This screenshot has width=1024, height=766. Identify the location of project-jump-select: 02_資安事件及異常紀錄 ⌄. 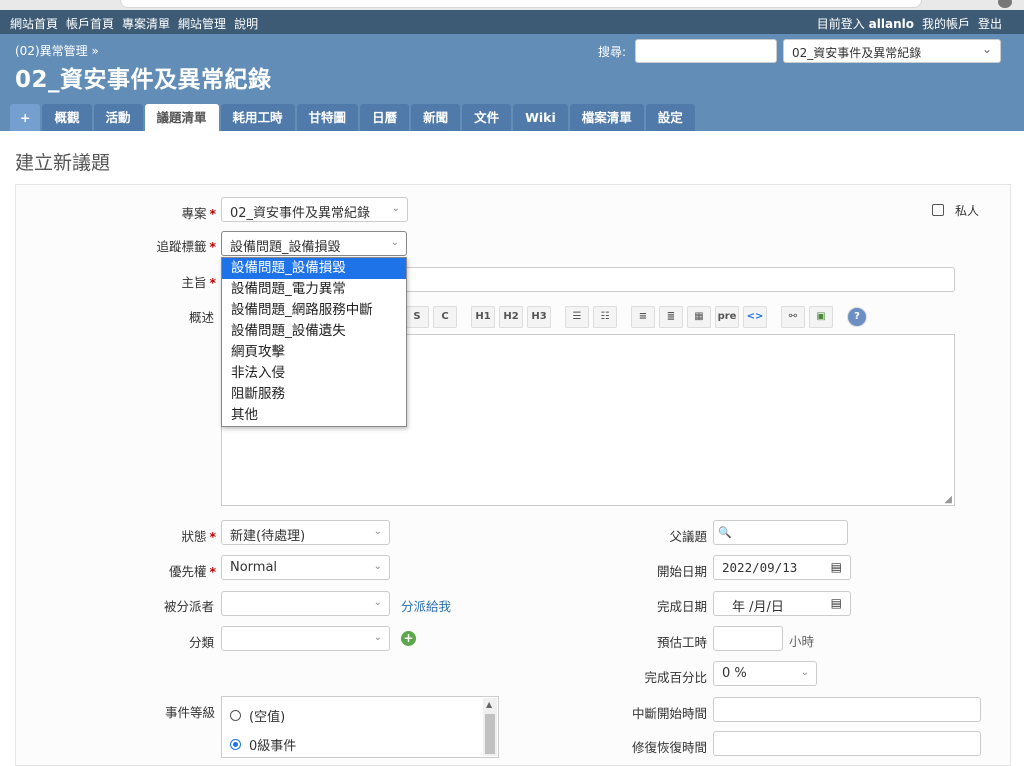
(892, 51).